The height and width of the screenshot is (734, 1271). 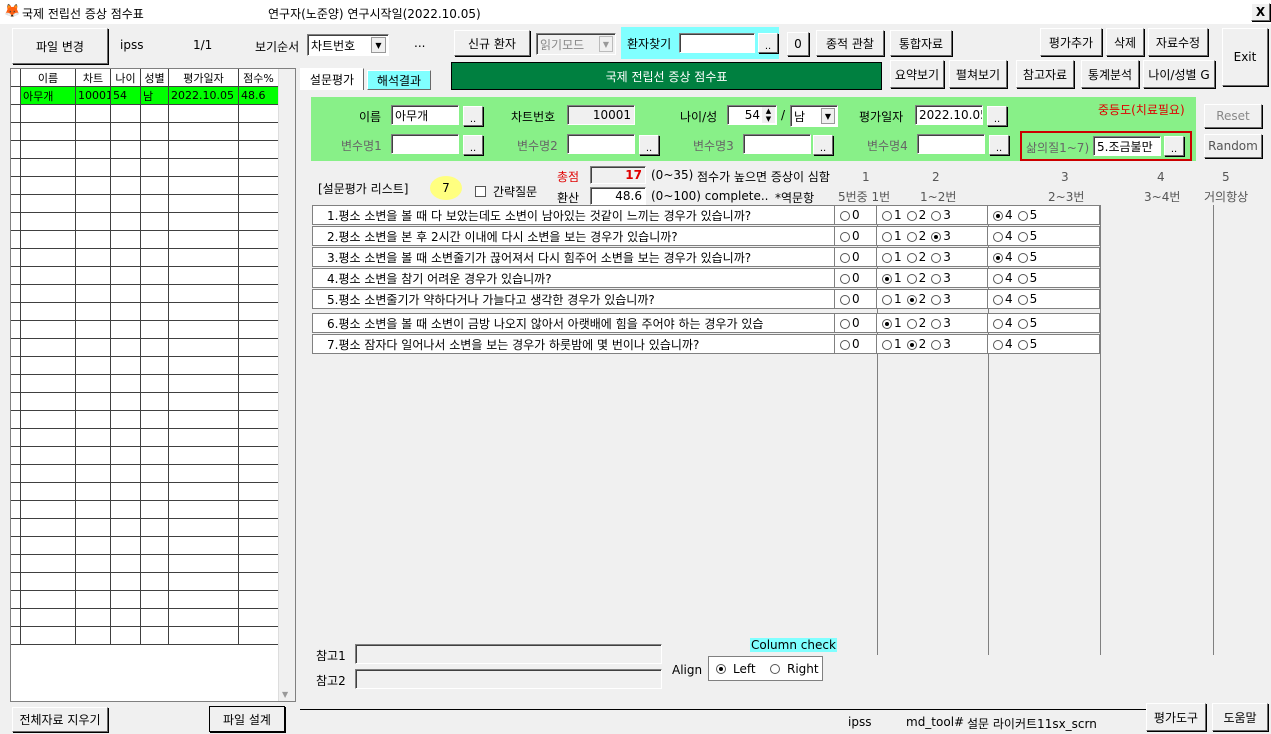 What do you see at coordinates (247, 719) in the screenshot?
I see `file-setup-button: 파일 설계` at bounding box center [247, 719].